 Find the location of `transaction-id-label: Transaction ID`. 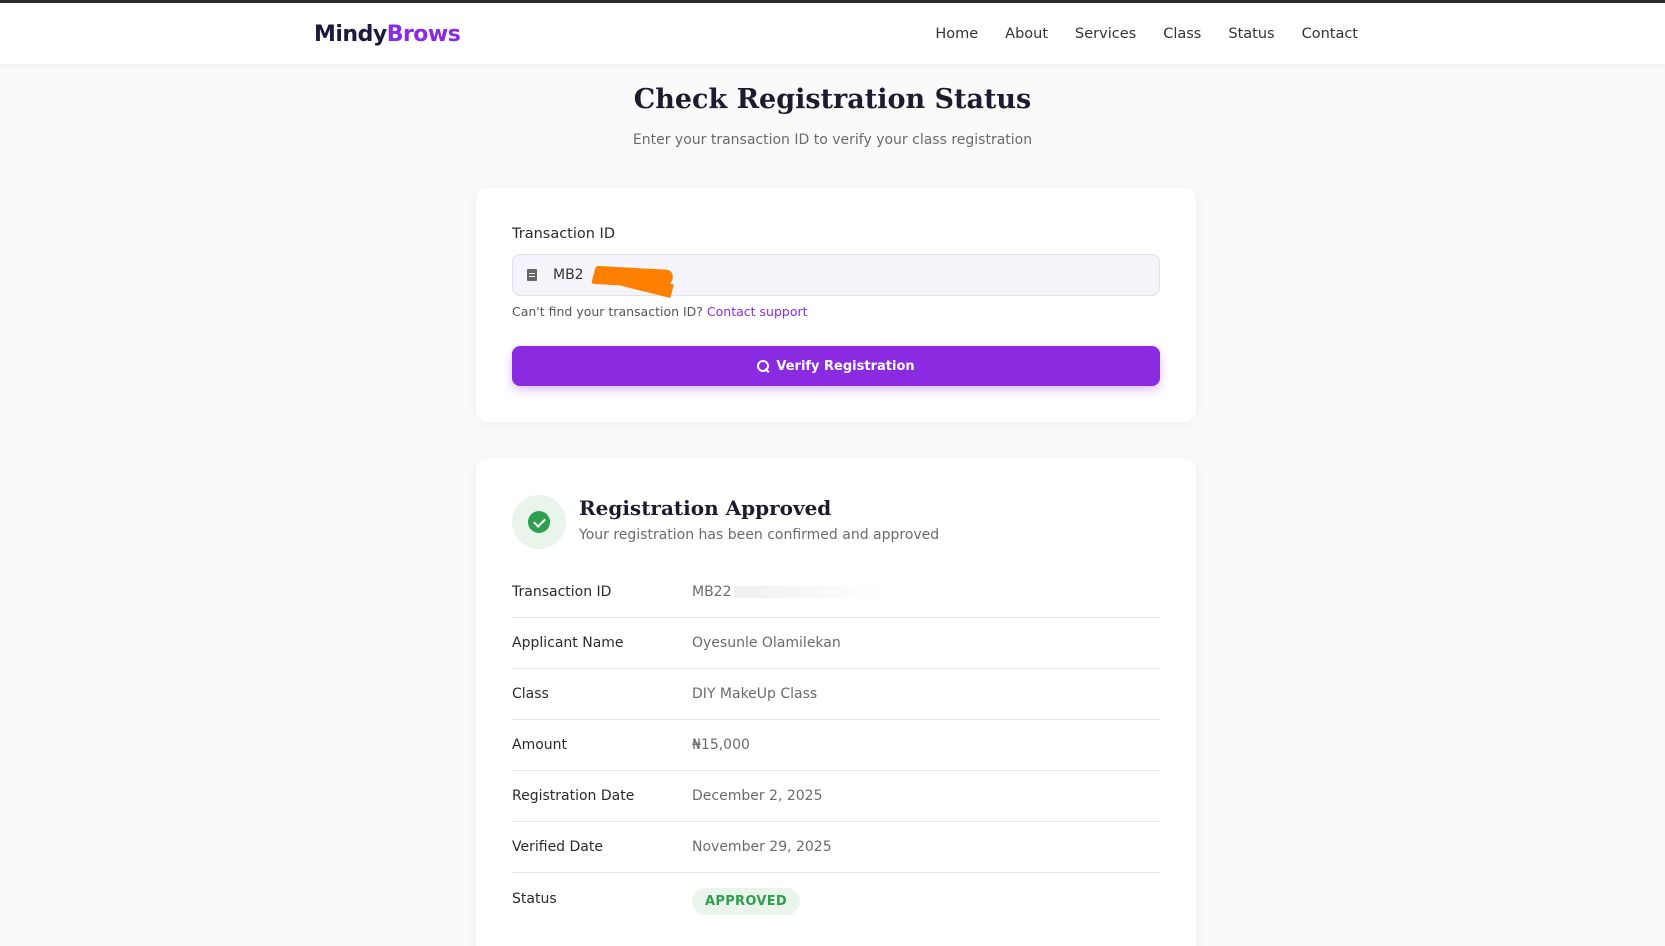

transaction-id-label: Transaction ID is located at coordinates (564, 234).